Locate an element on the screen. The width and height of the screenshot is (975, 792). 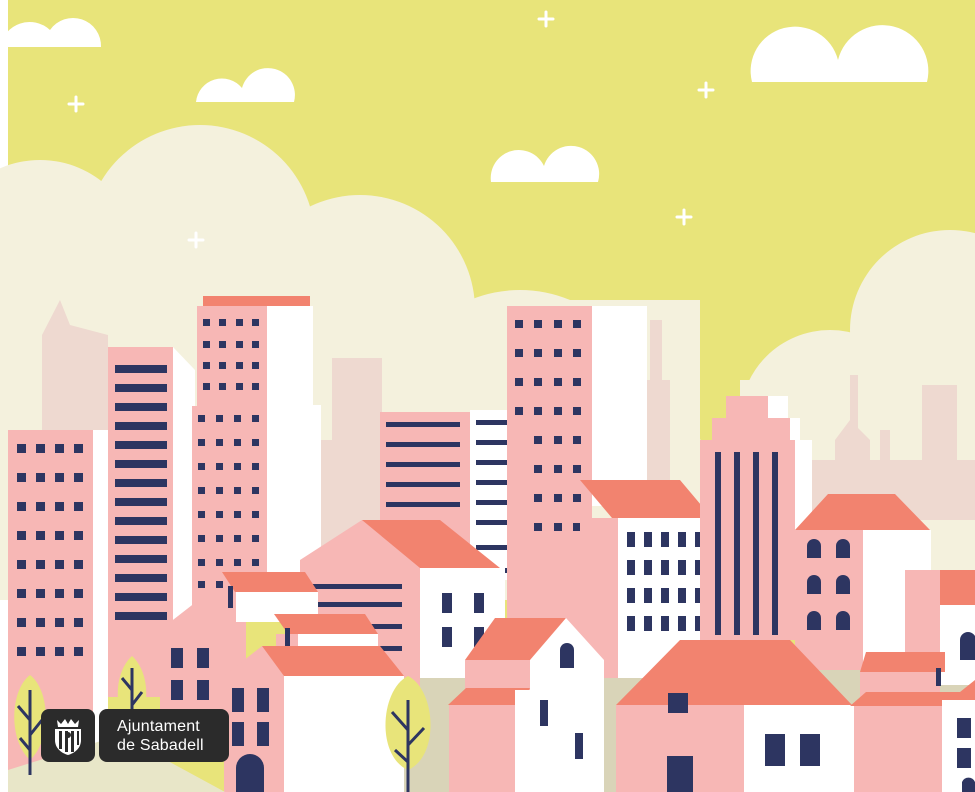
logo-text: Ajuntament de Sabadell is located at coordinates (164, 735).